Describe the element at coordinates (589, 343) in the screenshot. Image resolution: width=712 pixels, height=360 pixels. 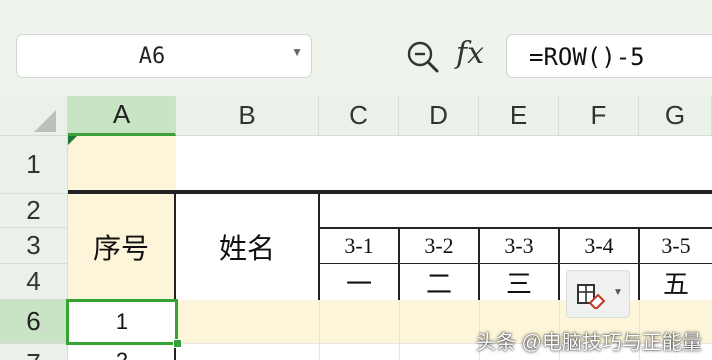
I see `watermark: 头条 @电脑技巧与正能量` at that location.